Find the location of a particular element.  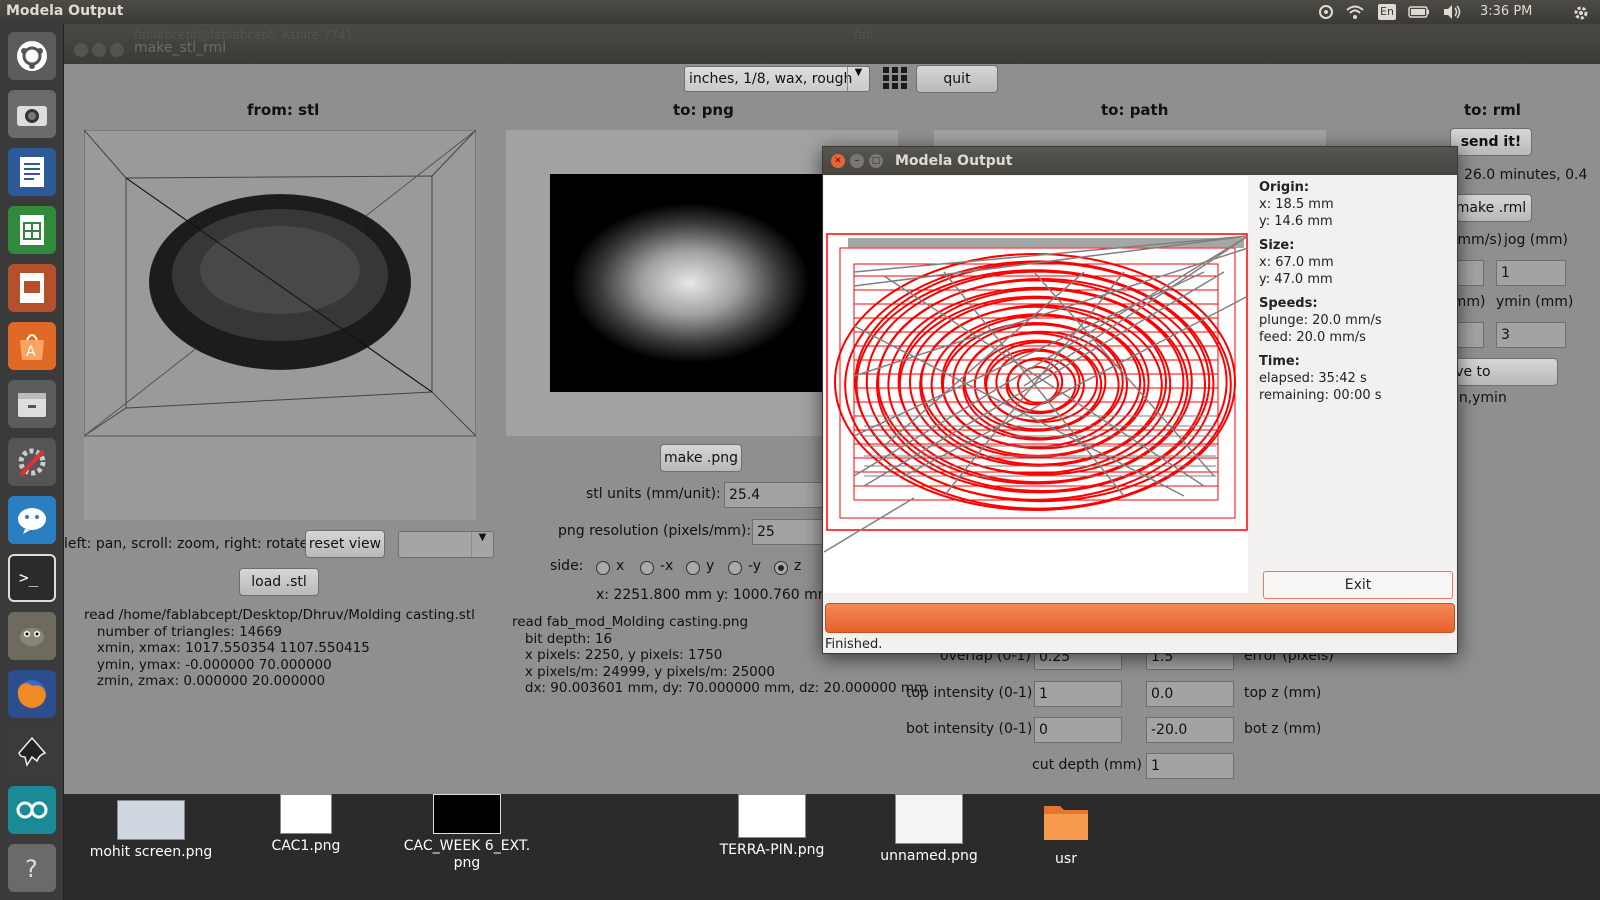

side-neg-y-label: -y is located at coordinates (755, 566).